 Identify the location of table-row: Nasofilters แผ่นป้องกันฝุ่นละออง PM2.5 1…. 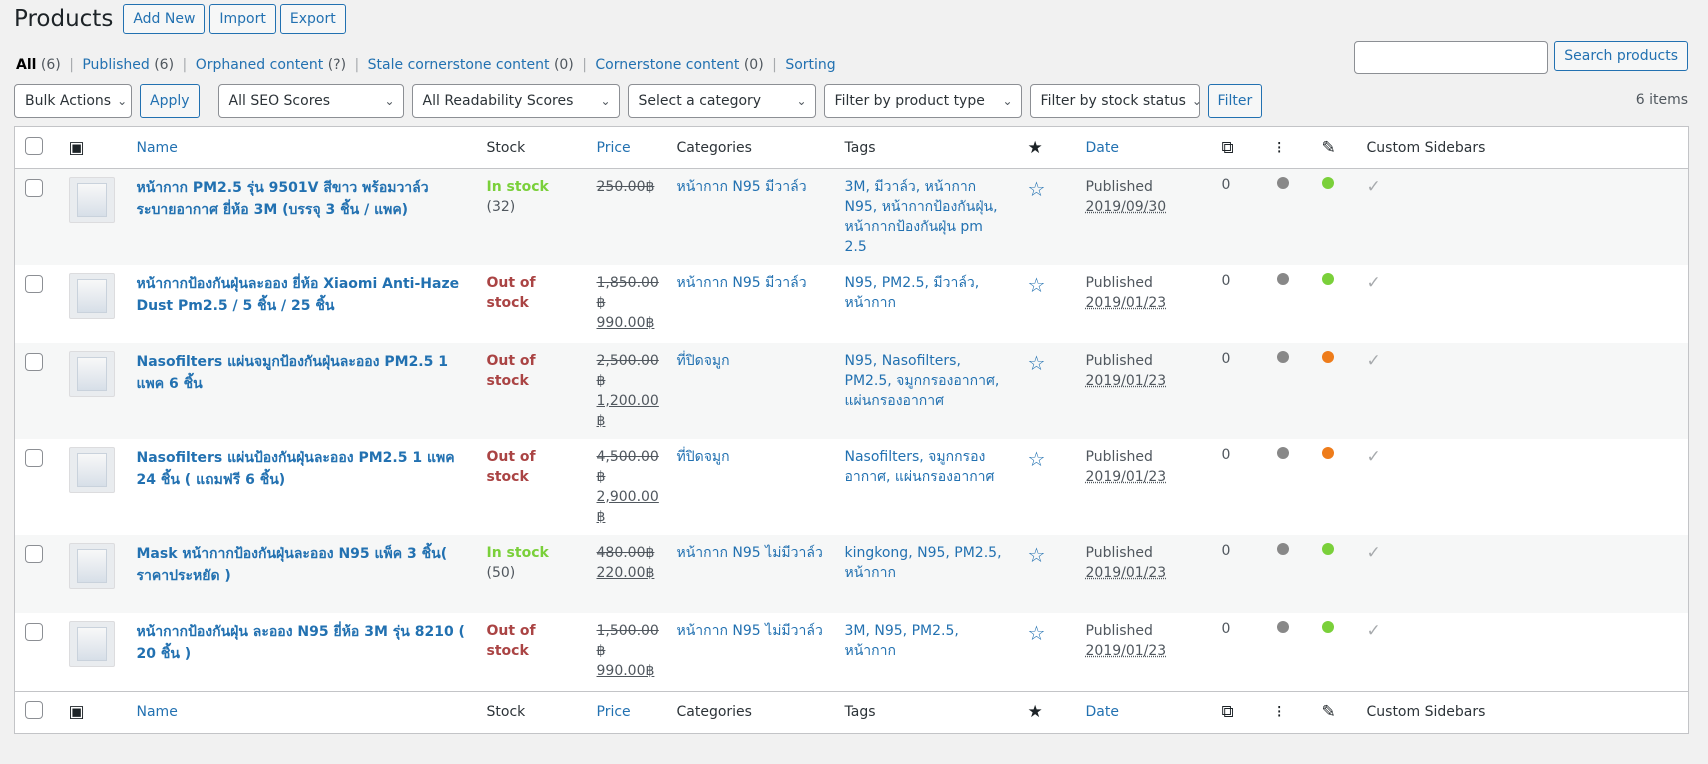
(852, 487).